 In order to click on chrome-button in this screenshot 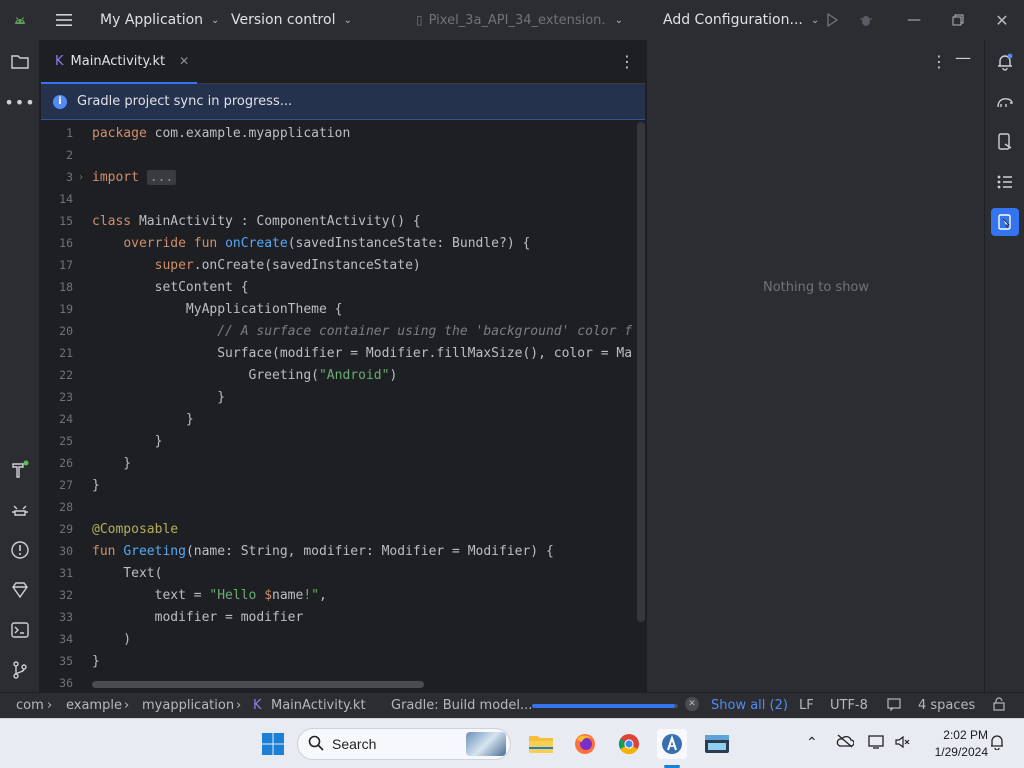, I will do `click(629, 744)`.